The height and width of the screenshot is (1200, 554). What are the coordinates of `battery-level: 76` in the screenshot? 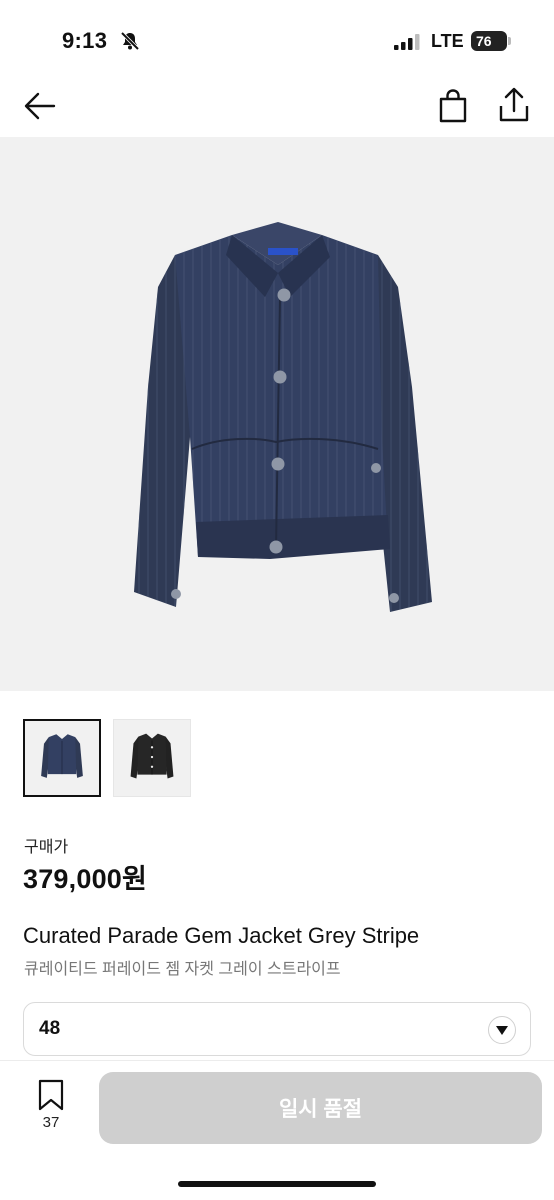 It's located at (484, 41).